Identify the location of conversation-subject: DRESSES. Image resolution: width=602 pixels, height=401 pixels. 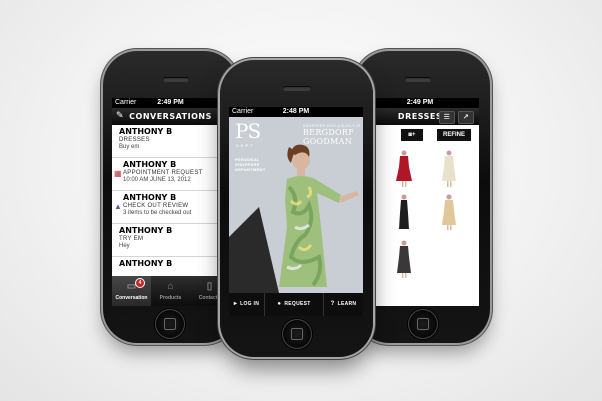
(134, 140).